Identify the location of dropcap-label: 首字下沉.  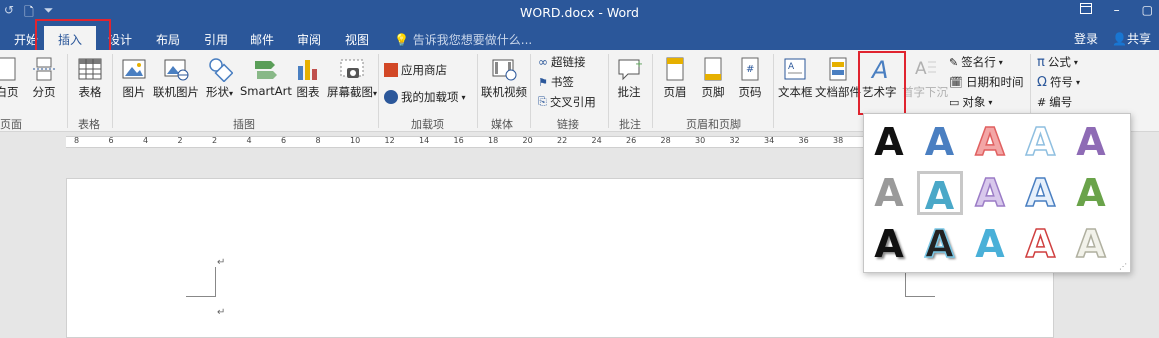
(925, 92).